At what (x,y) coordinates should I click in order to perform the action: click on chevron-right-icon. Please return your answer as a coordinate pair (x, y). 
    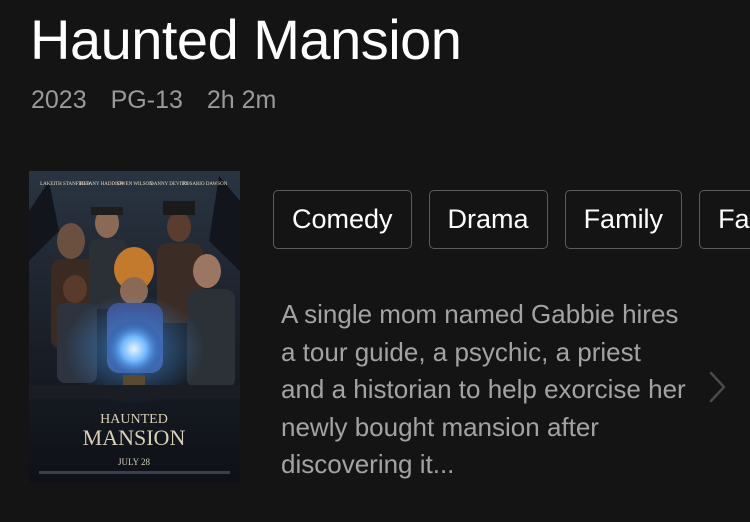
    Looking at the image, I should click on (717, 387).